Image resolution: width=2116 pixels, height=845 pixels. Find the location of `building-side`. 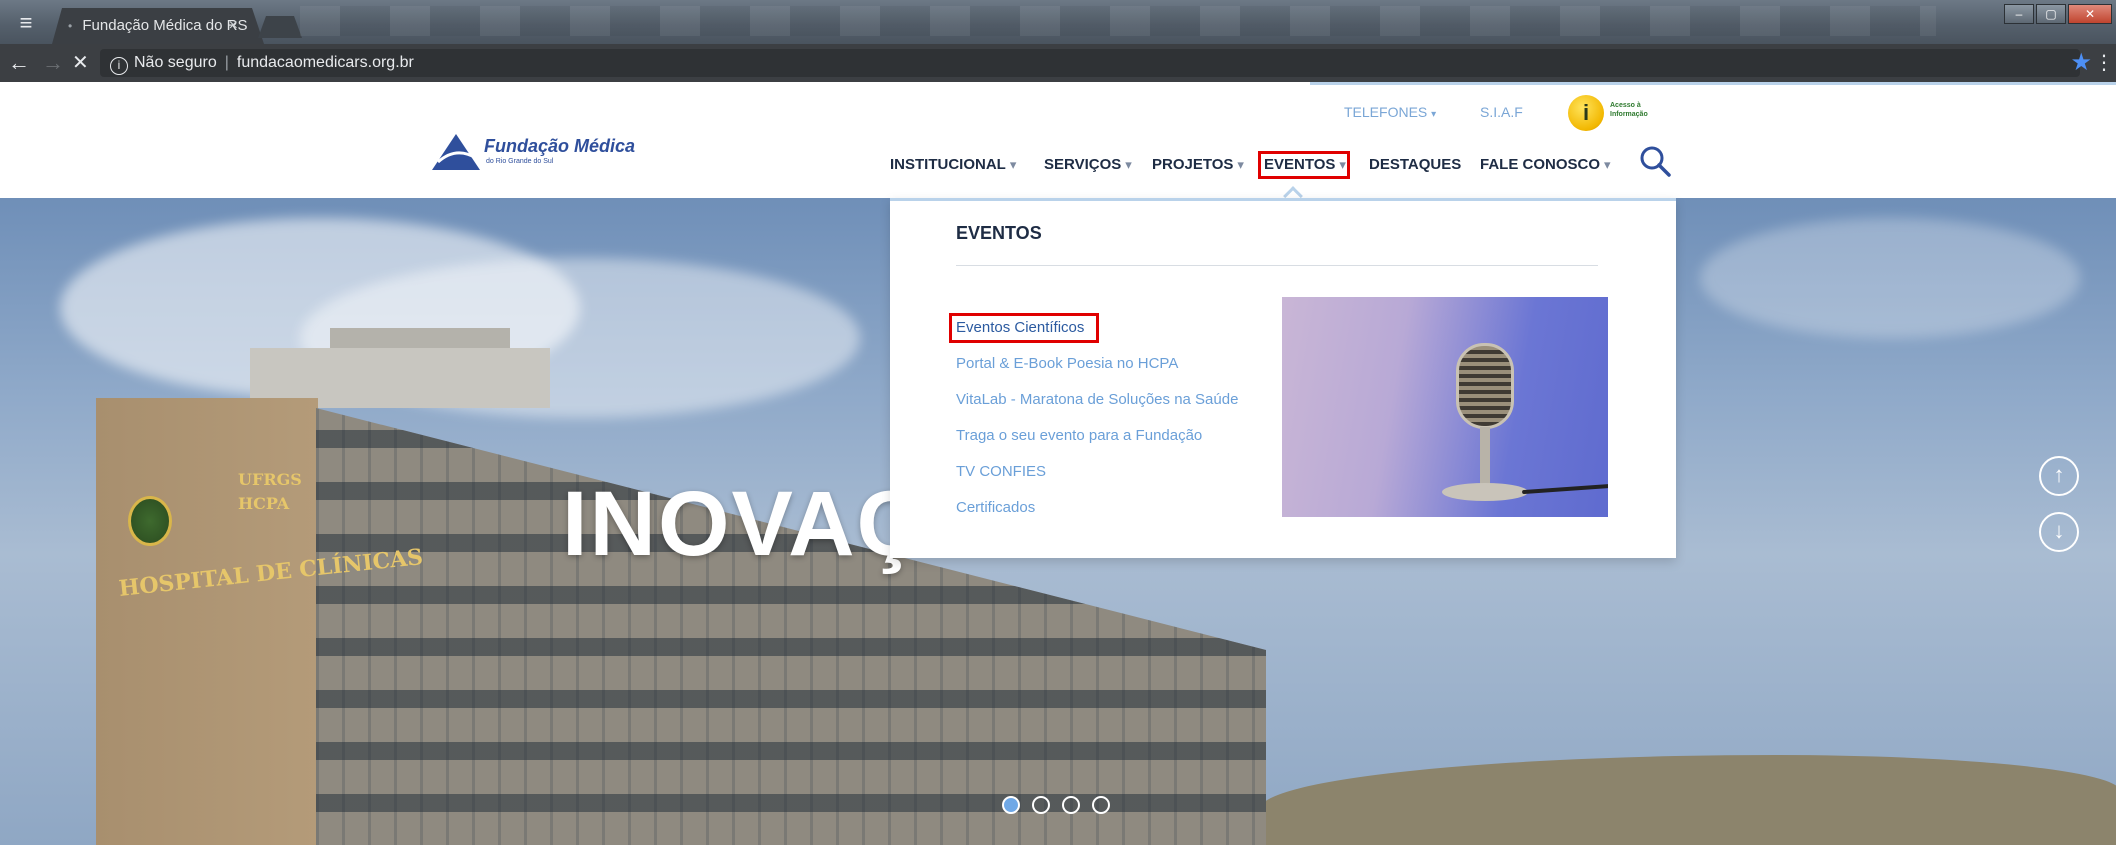

building-side is located at coordinates (207, 621).